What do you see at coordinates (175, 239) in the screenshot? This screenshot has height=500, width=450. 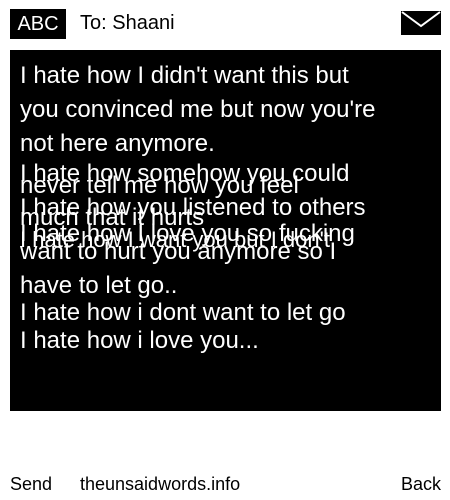 I see `message-line: I hate how I want you but I don't` at bounding box center [175, 239].